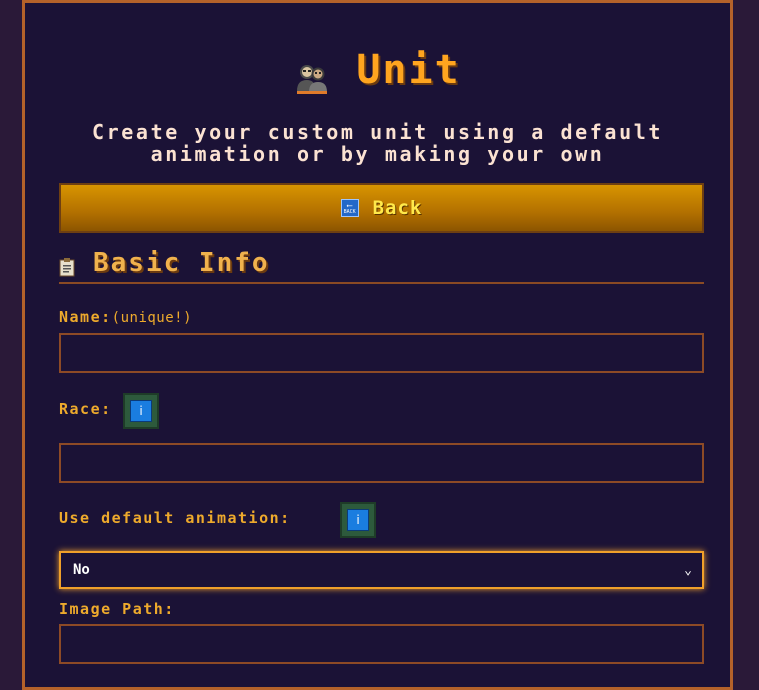  I want to click on name-input, so click(381, 353).